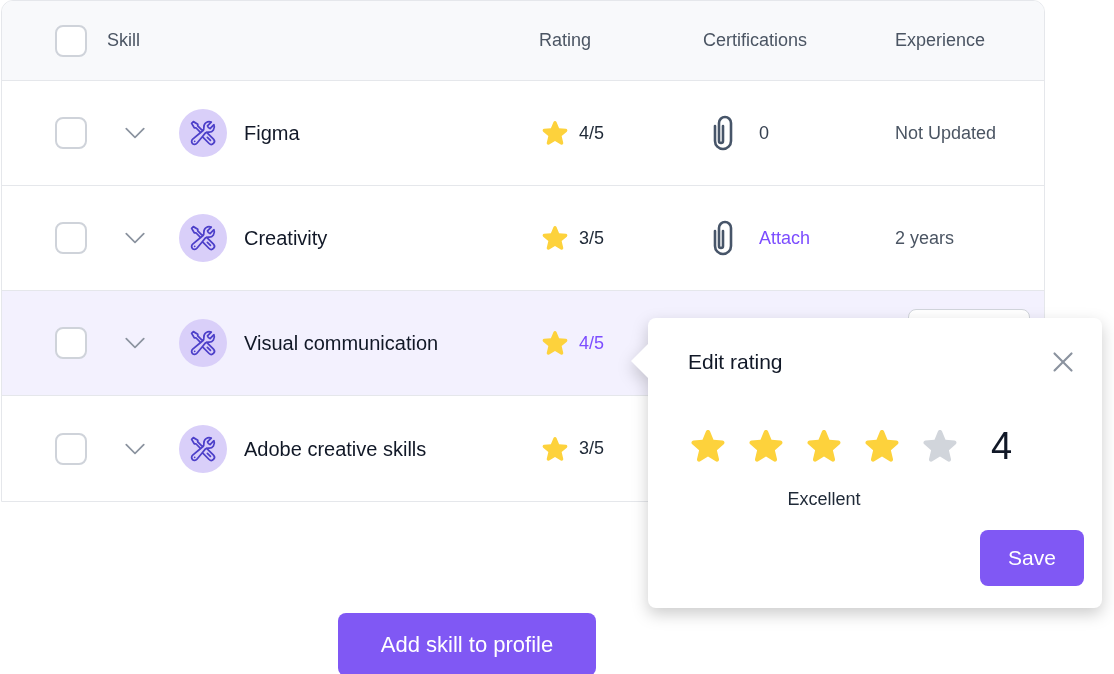 This screenshot has width=1114, height=674. I want to click on rating-number: 4, so click(1002, 446).